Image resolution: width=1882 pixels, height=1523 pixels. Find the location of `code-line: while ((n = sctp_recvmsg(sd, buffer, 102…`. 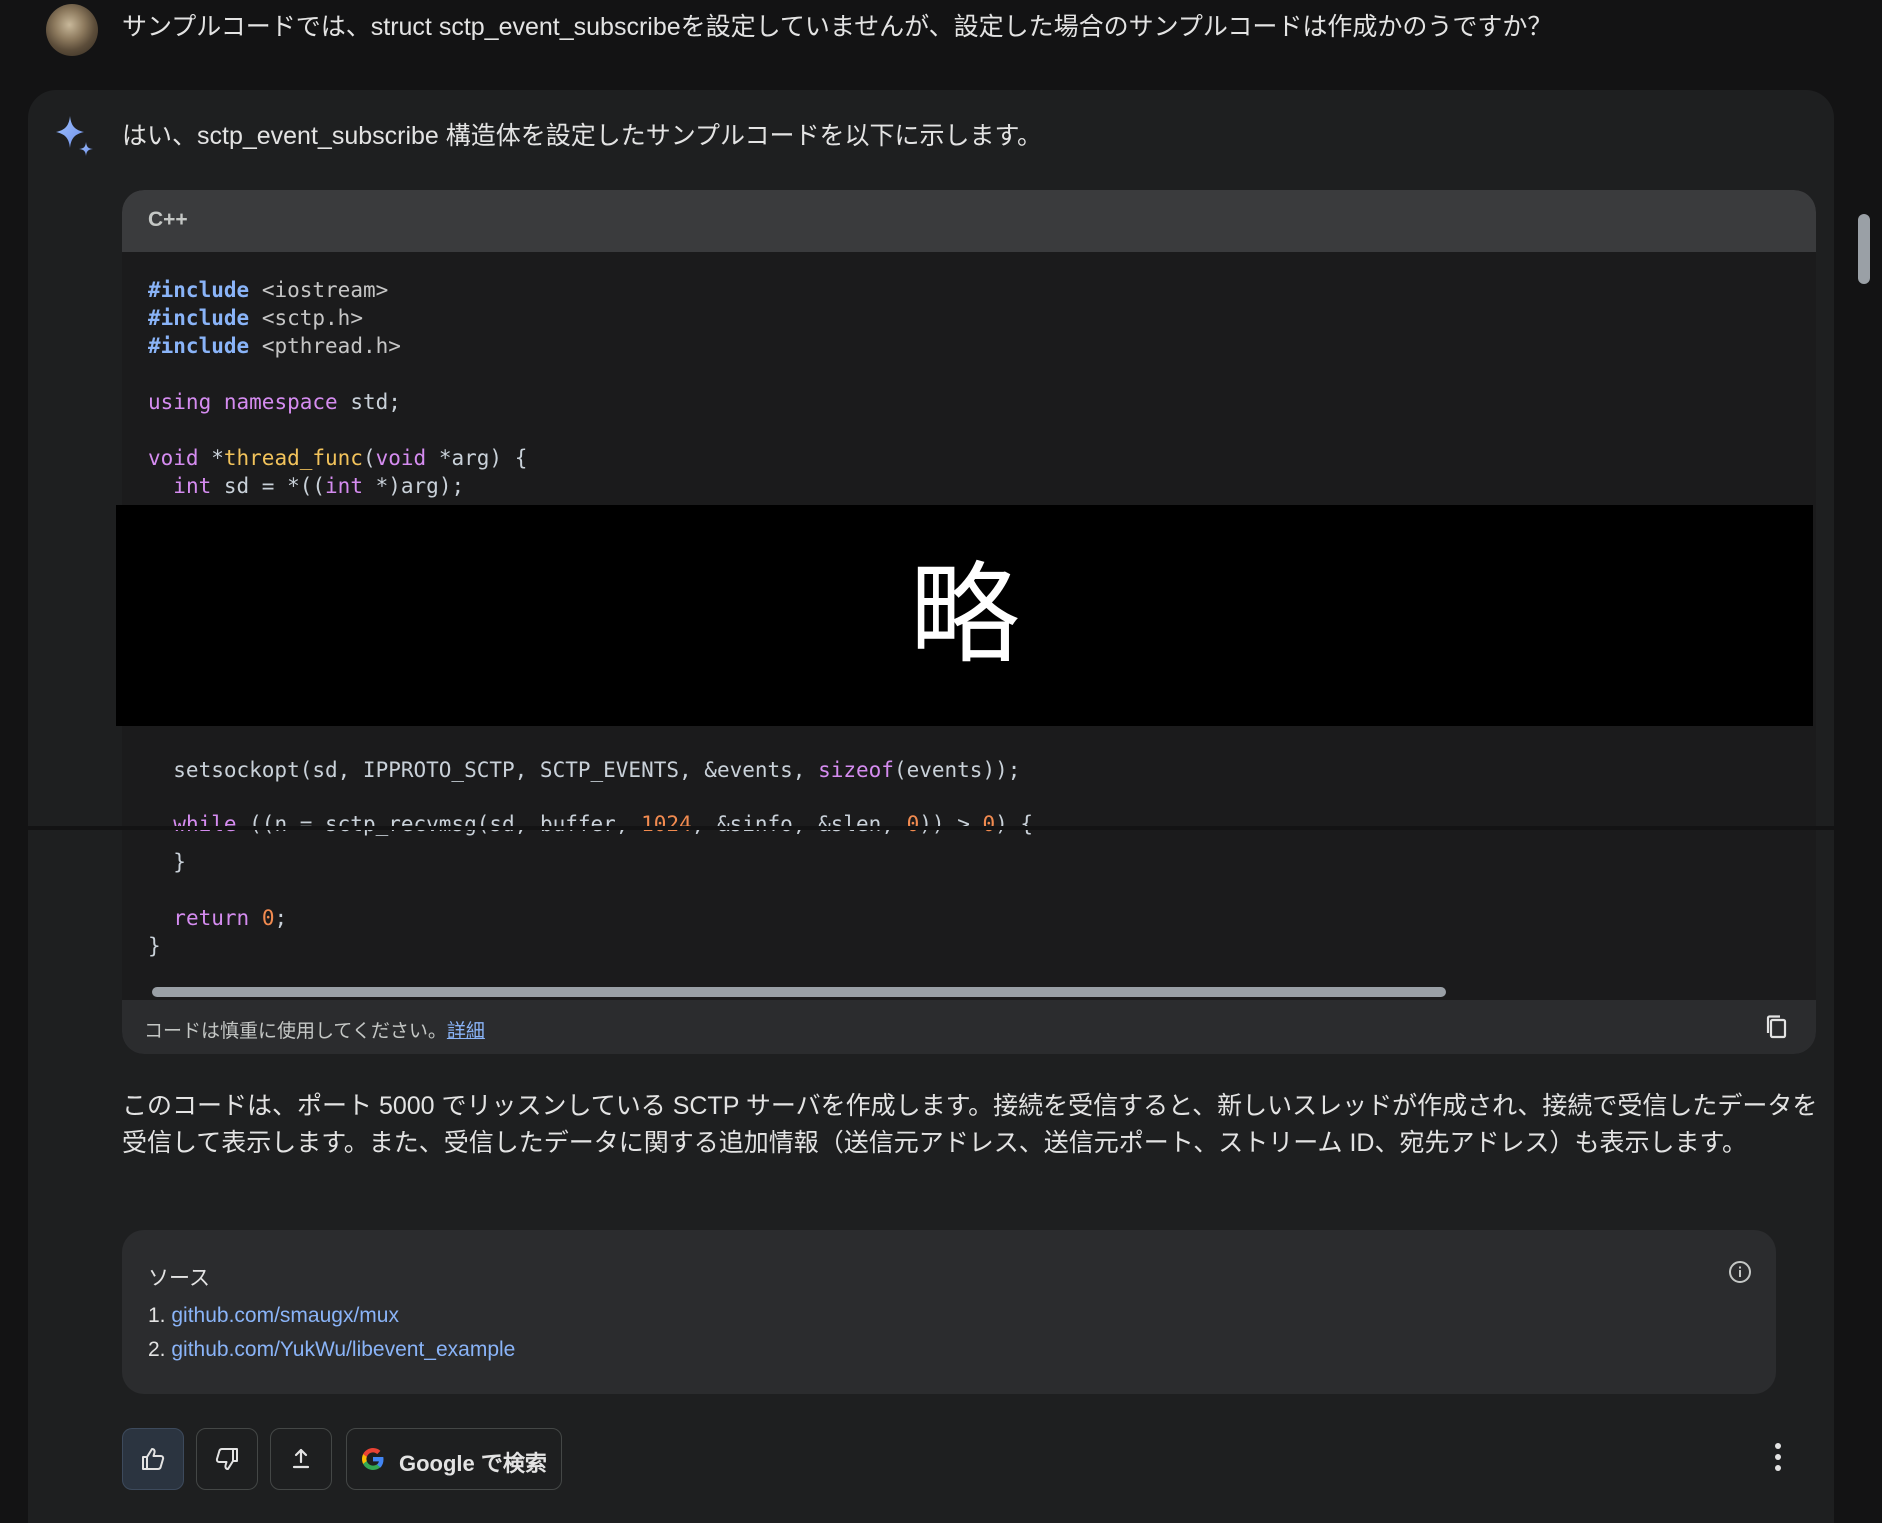

code-line: while ((n = sctp_recvmsg(sd, buffer, 102… is located at coordinates (603, 824).